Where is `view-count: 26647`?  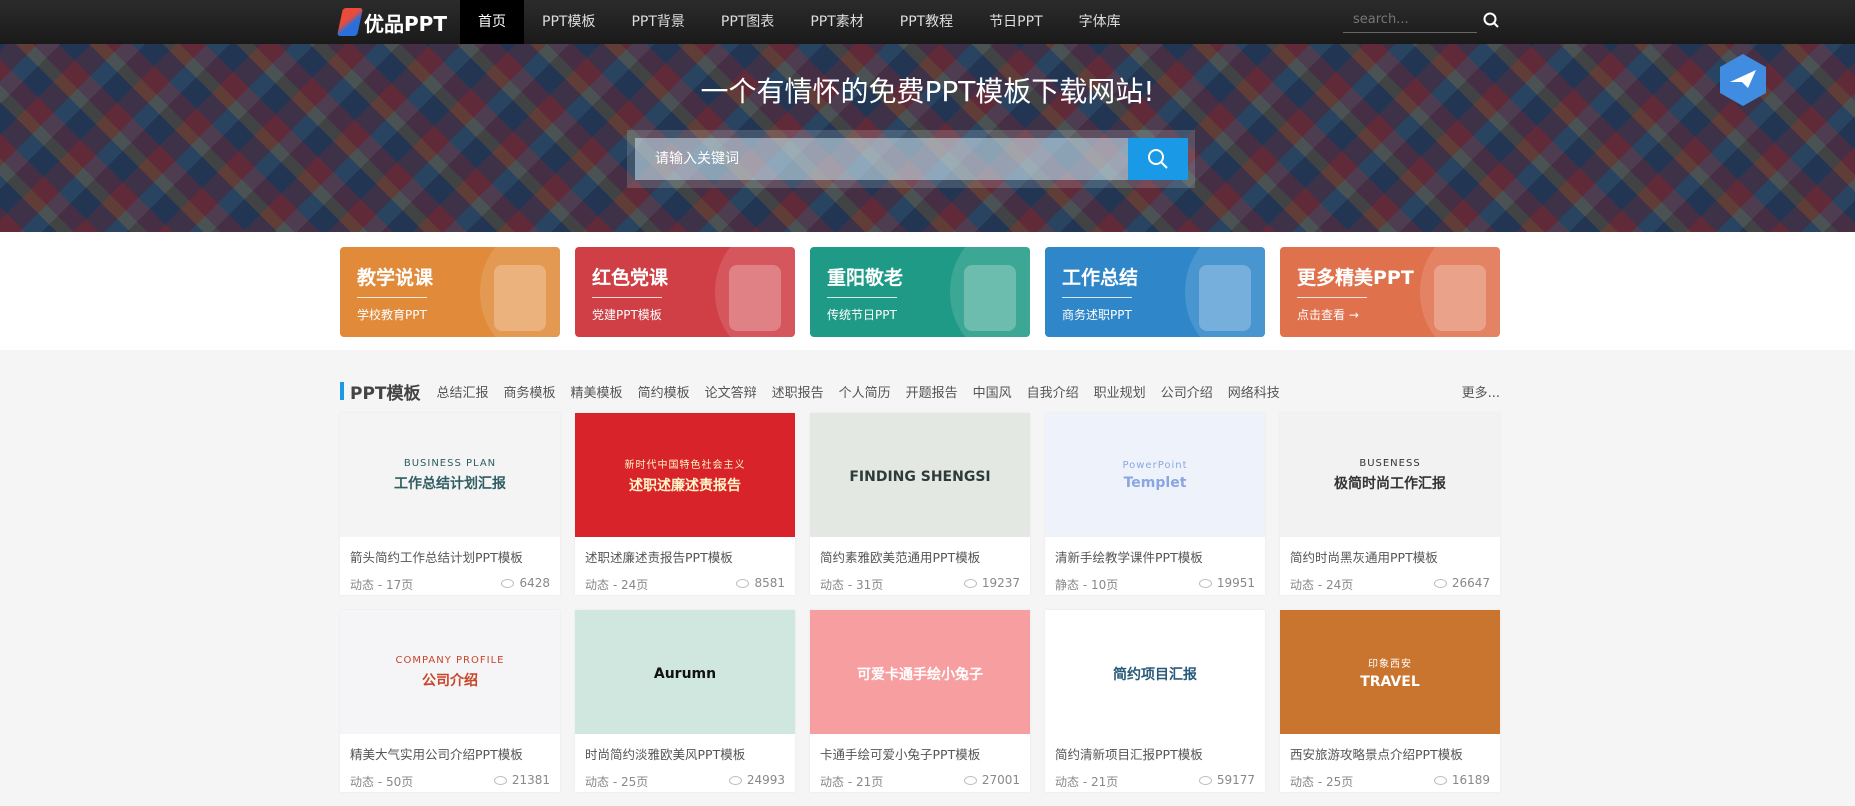
view-count: 26647 is located at coordinates (1461, 584).